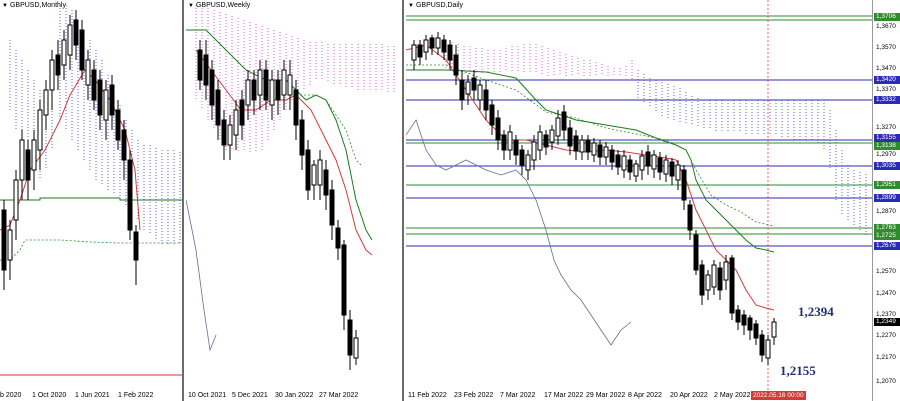 The height and width of the screenshot is (401, 900). What do you see at coordinates (886, 335) in the screenshot?
I see `price-label: 1,2270` at bounding box center [886, 335].